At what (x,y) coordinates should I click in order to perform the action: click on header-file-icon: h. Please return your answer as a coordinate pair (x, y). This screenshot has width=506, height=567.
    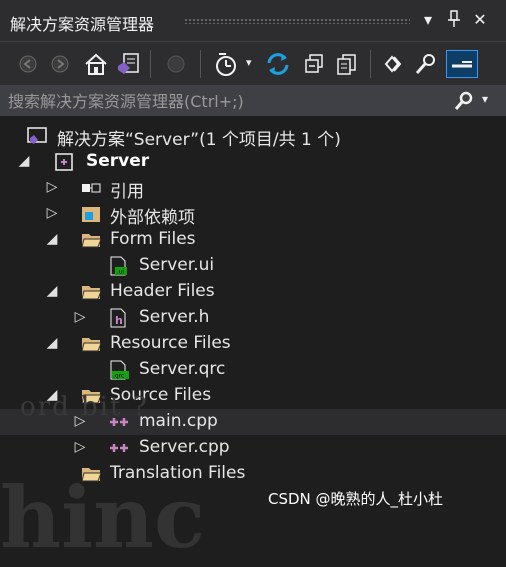
    Looking at the image, I should click on (118, 318).